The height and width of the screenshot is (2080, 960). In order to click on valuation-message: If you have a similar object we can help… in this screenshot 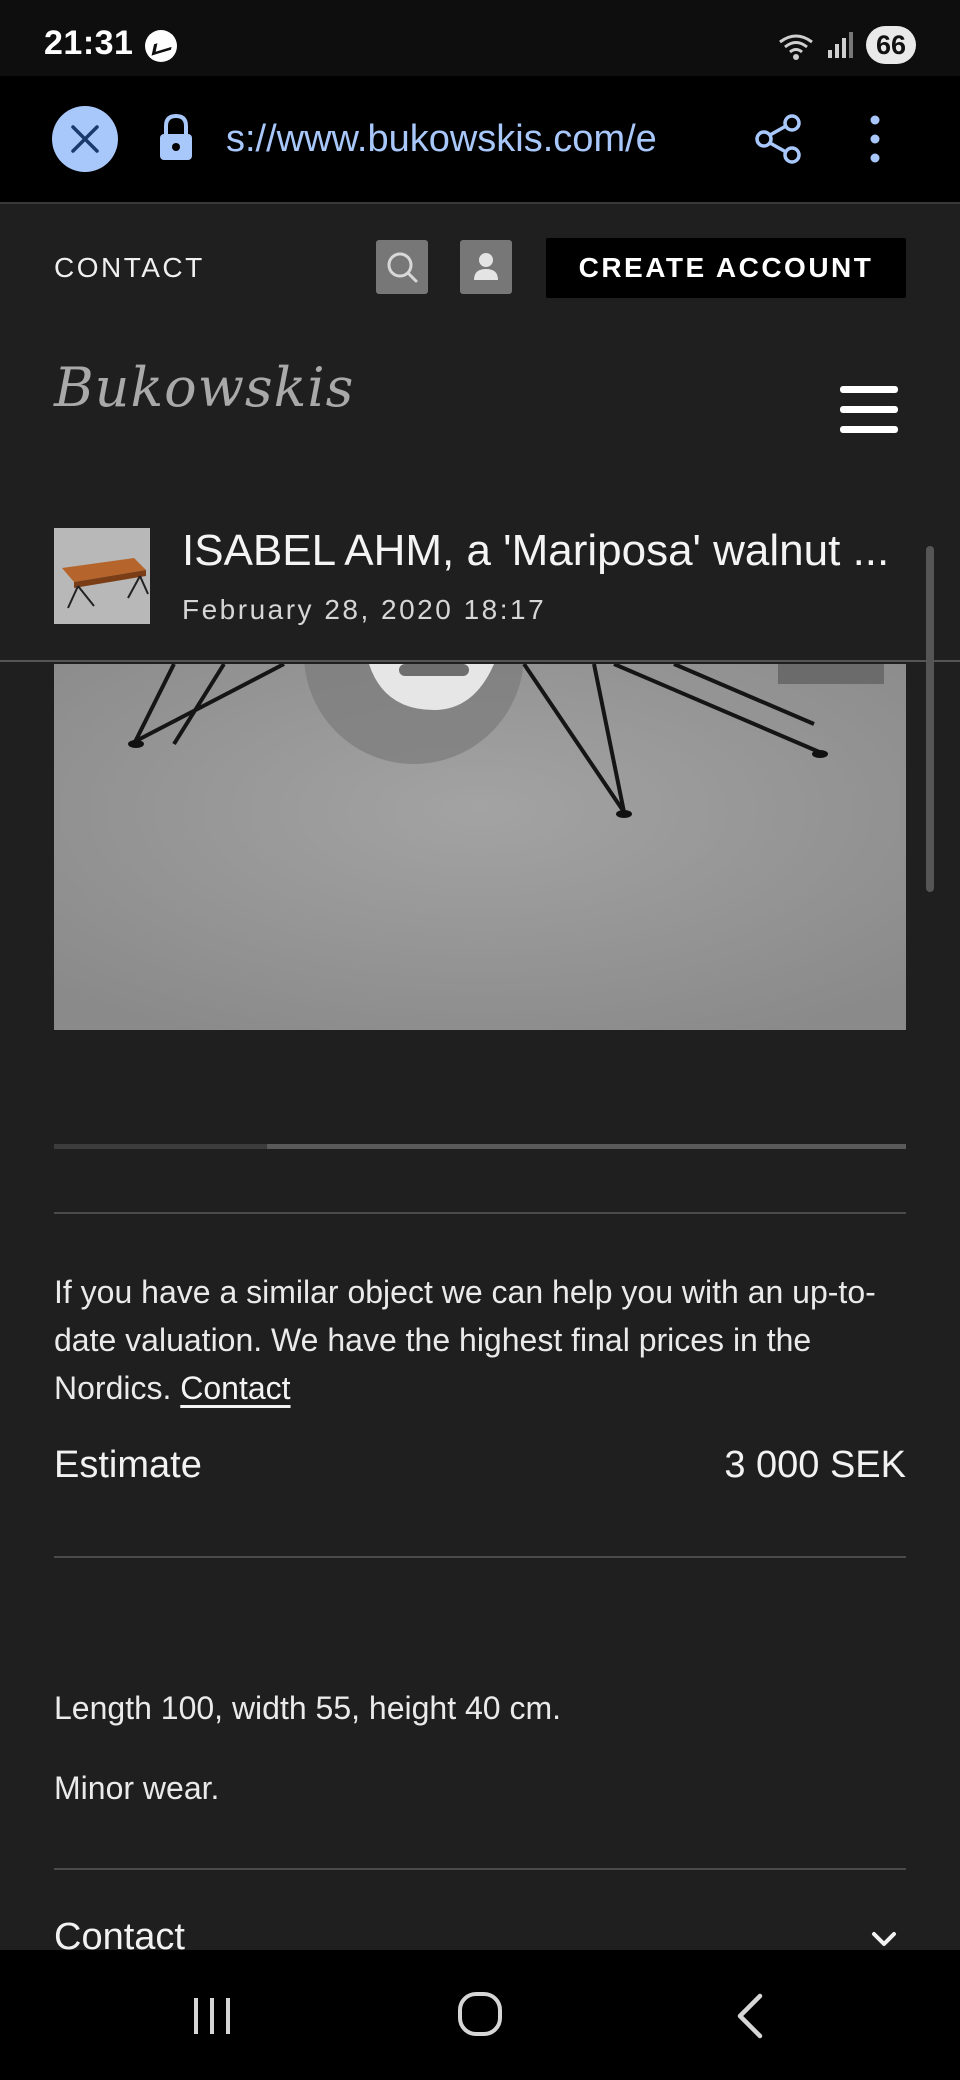, I will do `click(465, 1340)`.